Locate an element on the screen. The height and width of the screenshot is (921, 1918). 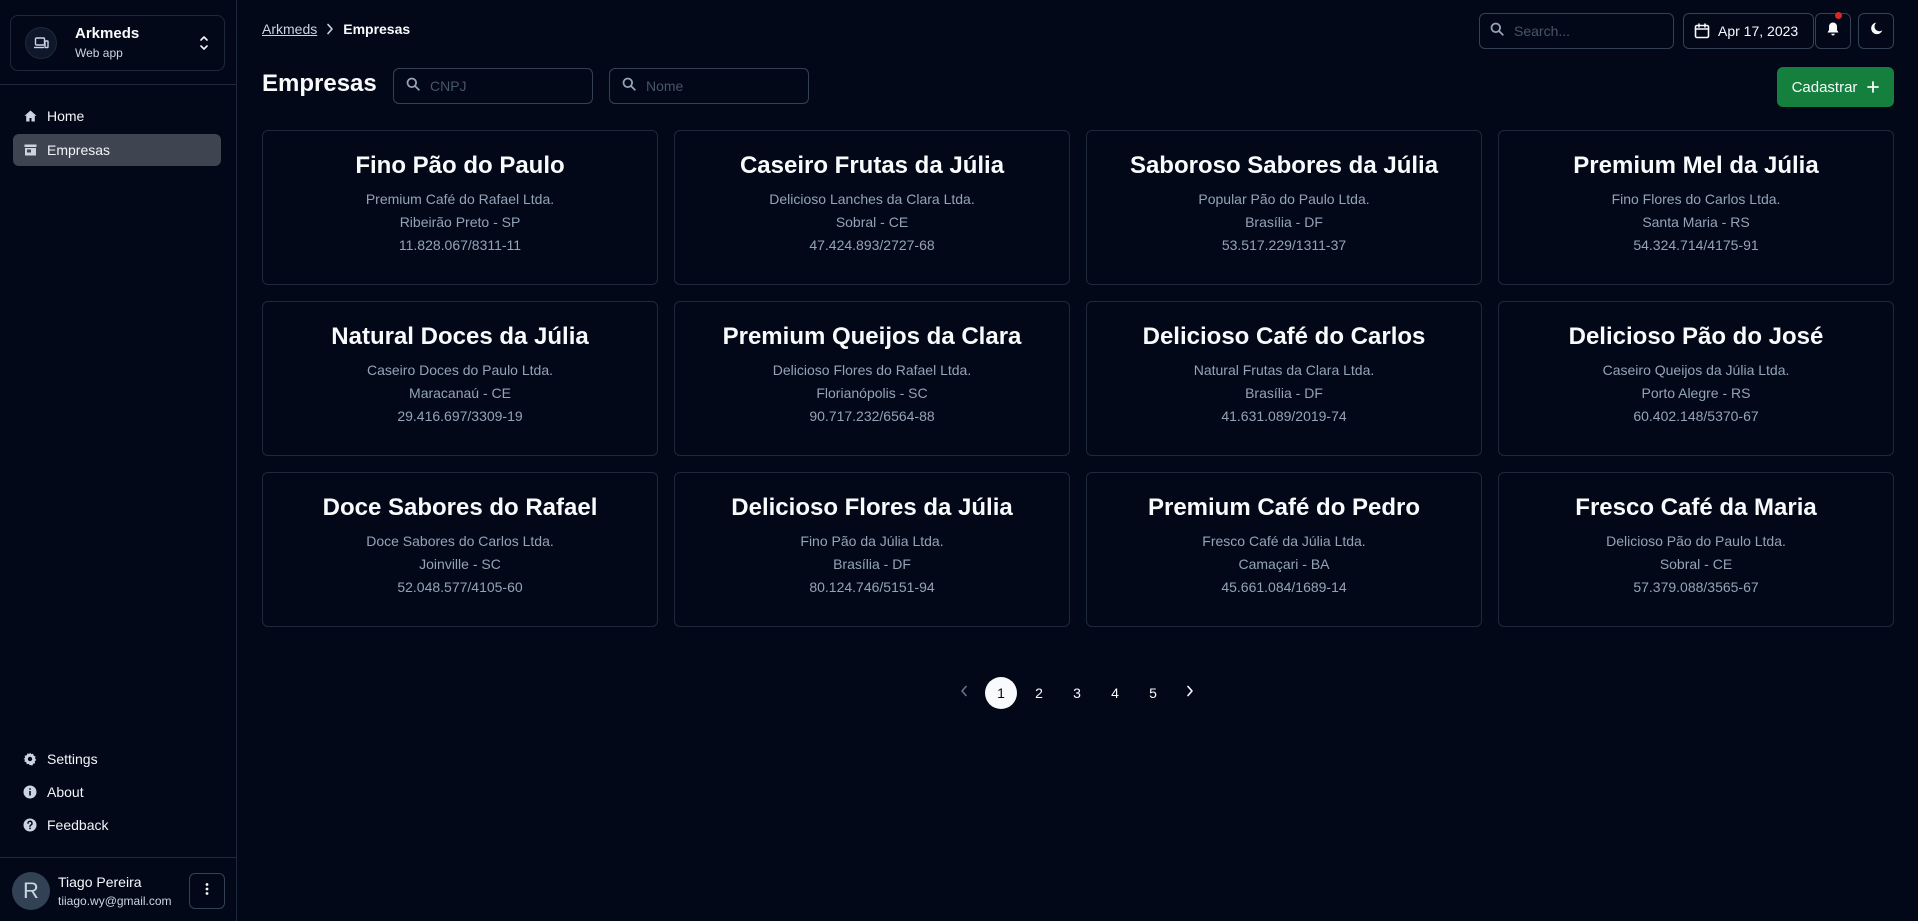
sidebar-item-label: Empresas is located at coordinates (79, 150).